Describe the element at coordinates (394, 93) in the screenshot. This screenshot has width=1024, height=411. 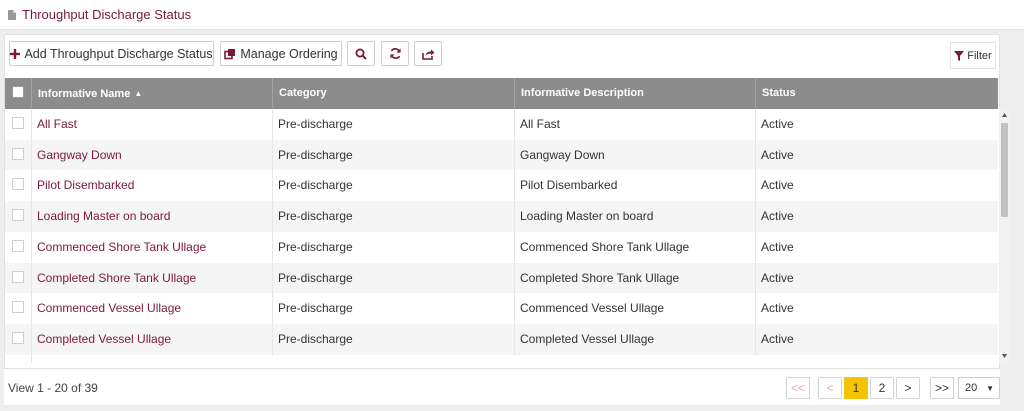
I see `column-header-category: Category` at that location.